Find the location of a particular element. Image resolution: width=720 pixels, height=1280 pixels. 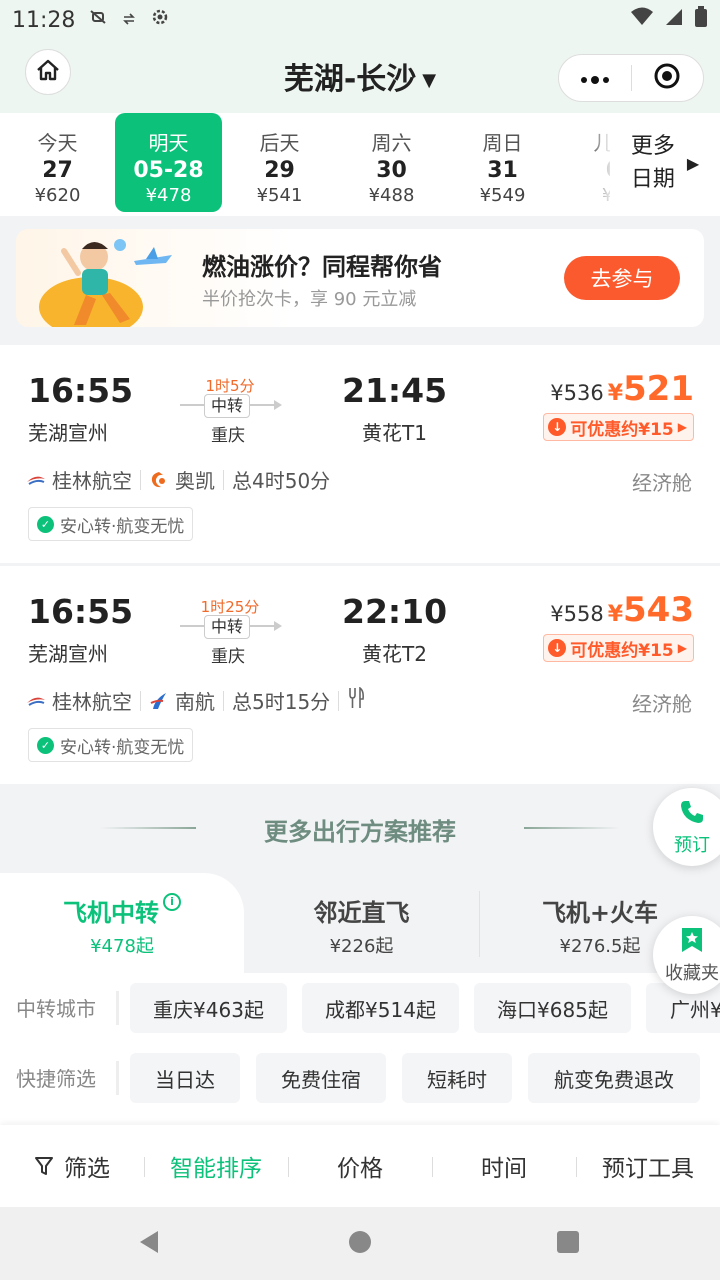

status-time: 11:28 is located at coordinates (44, 20).